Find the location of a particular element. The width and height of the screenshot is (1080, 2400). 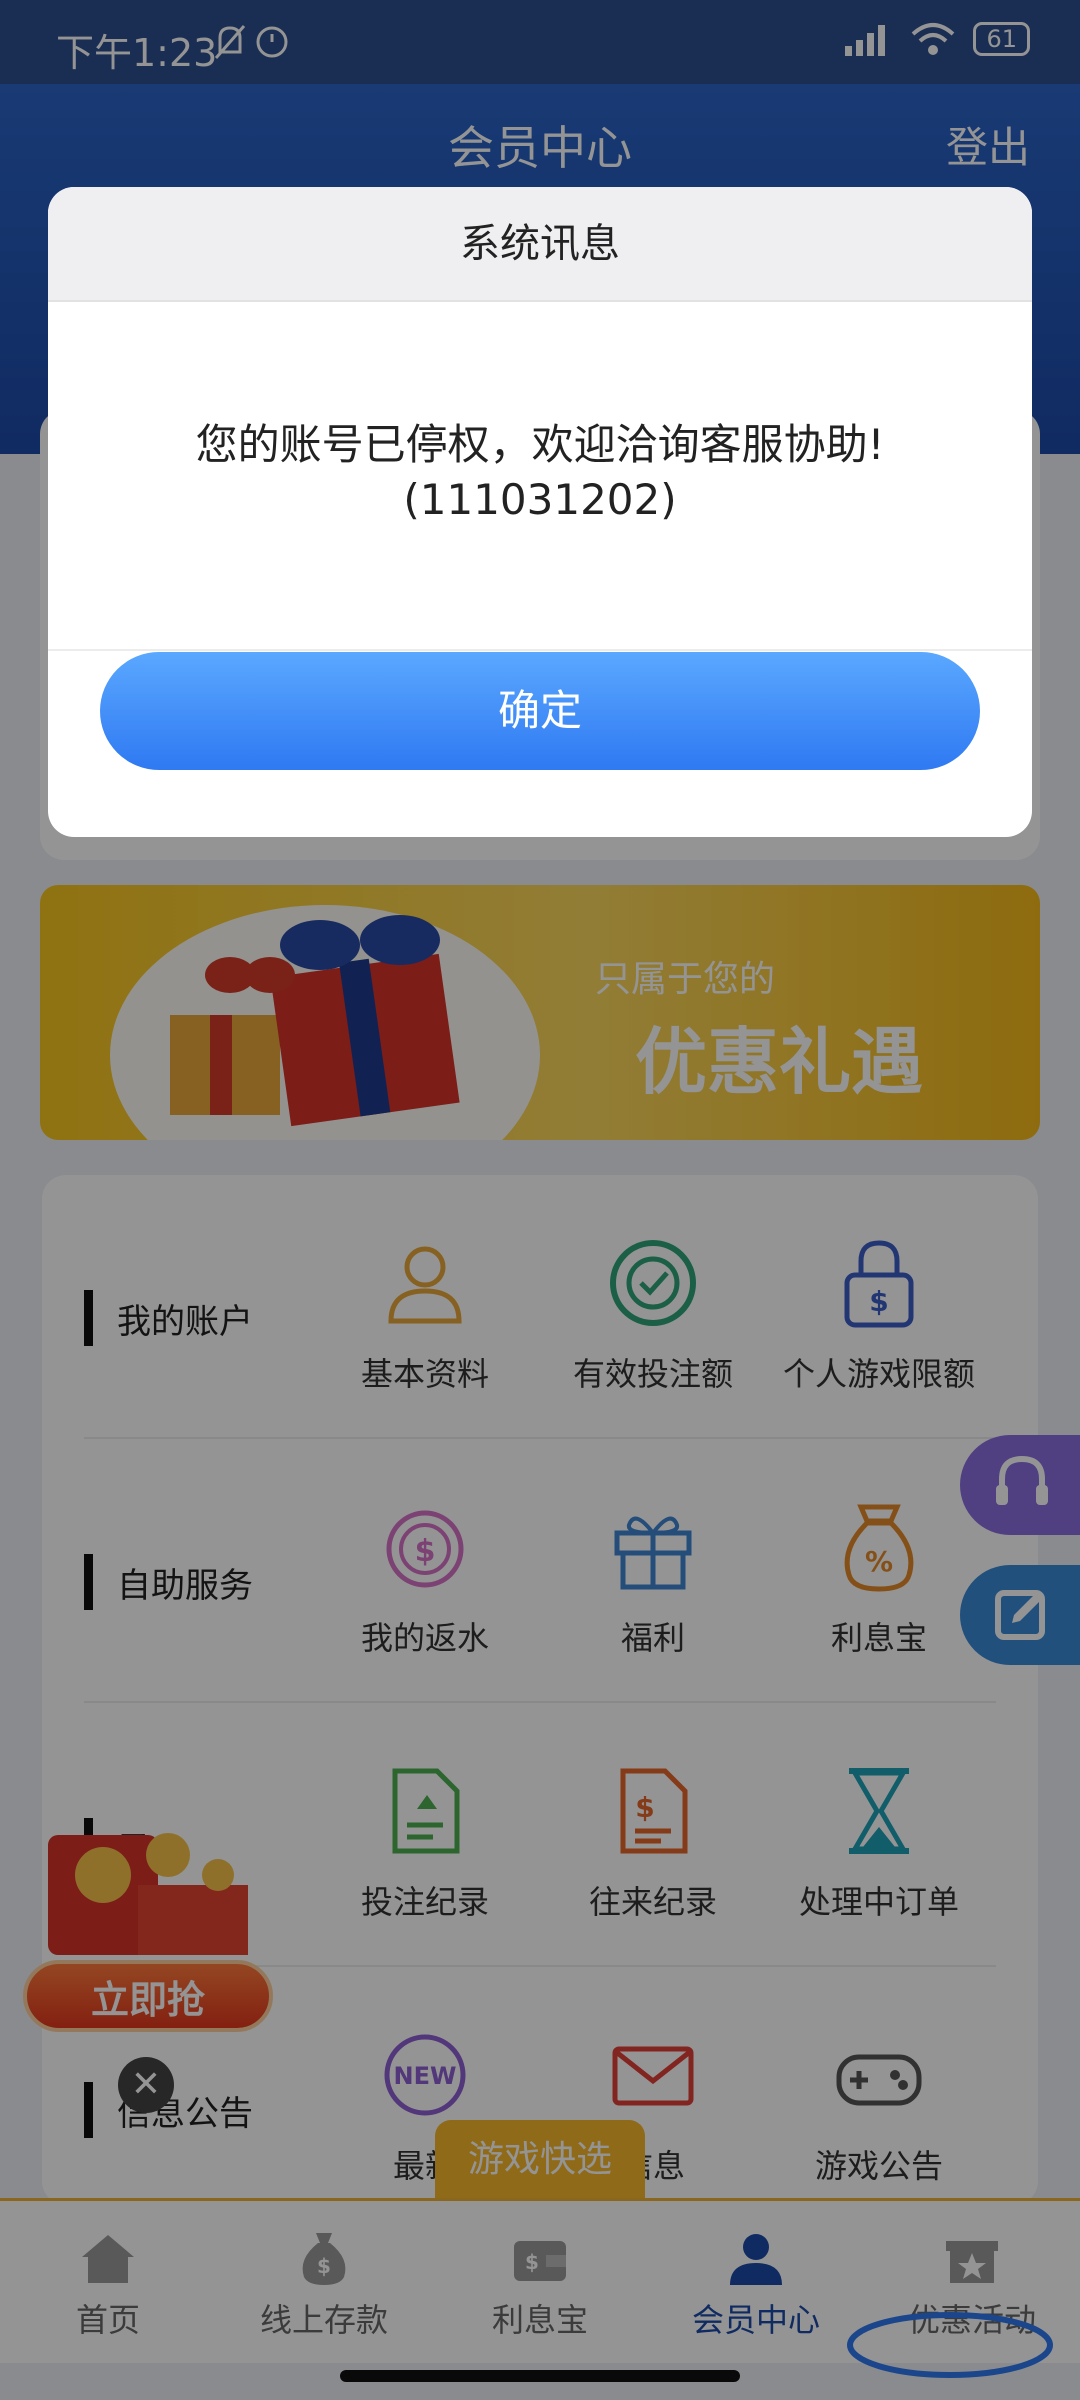

dialog-message-line1: 您的账号已停权，欢迎洽询客服协助! is located at coordinates (540, 444).